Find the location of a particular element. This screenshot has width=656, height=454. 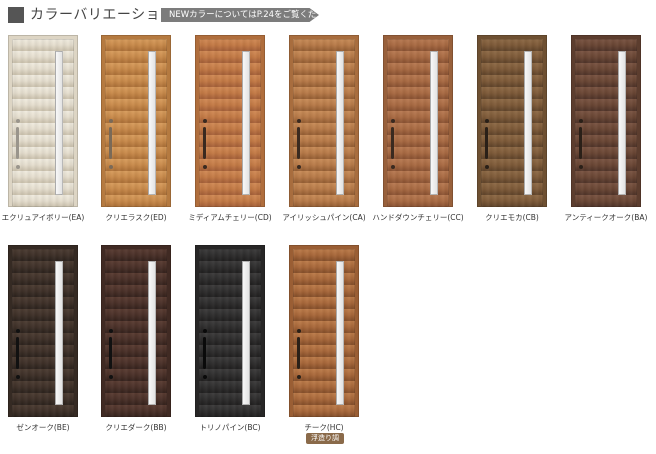

ukizukuri-badge: 浮造り調 is located at coordinates (325, 438).